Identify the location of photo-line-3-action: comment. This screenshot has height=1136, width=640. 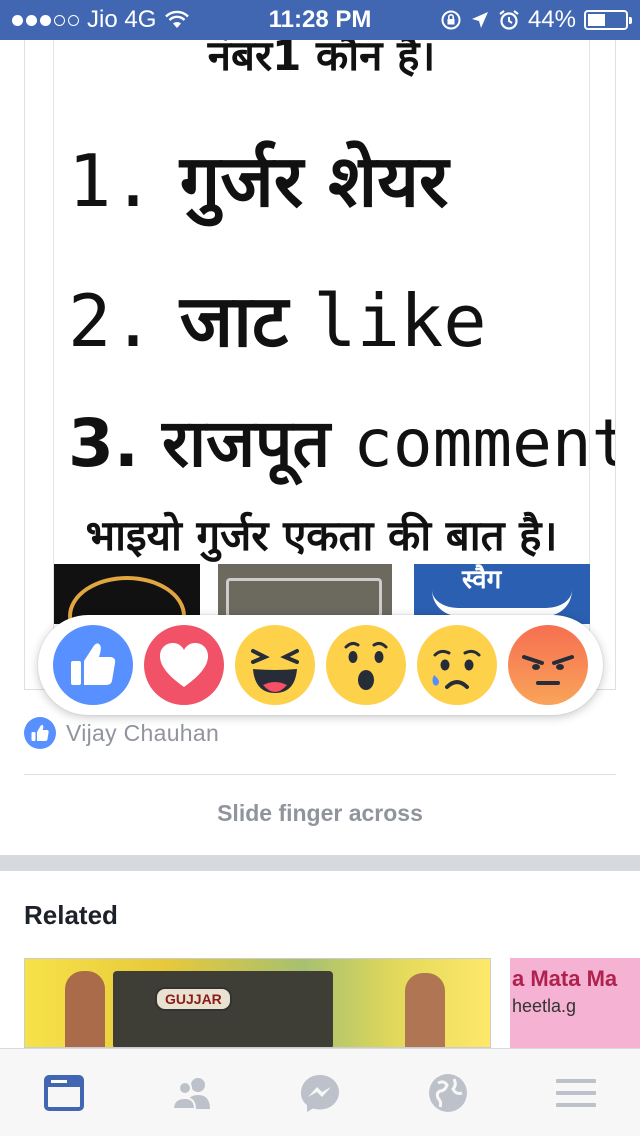
(484, 443).